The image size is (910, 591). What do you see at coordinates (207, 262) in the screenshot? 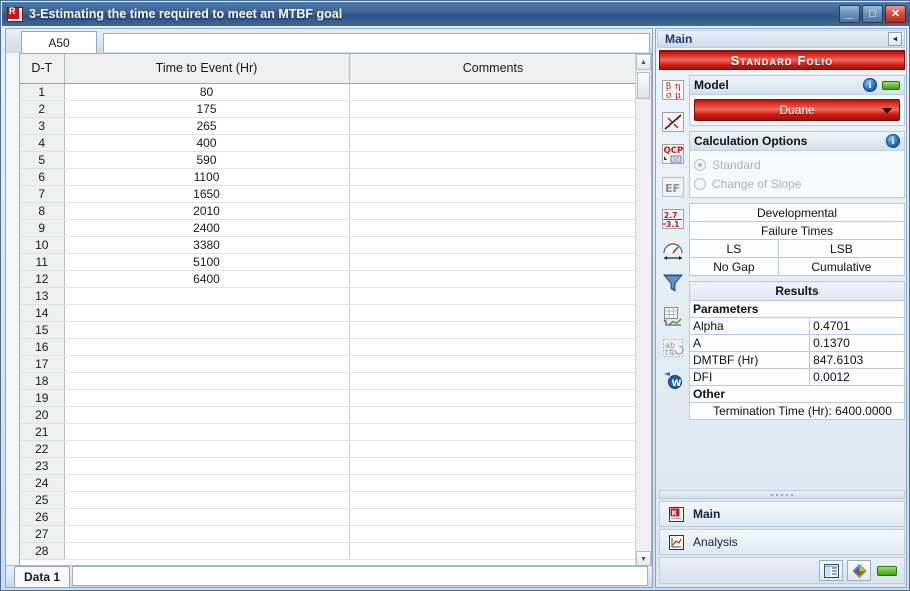
I see `cell-time-to-event: 5100` at bounding box center [207, 262].